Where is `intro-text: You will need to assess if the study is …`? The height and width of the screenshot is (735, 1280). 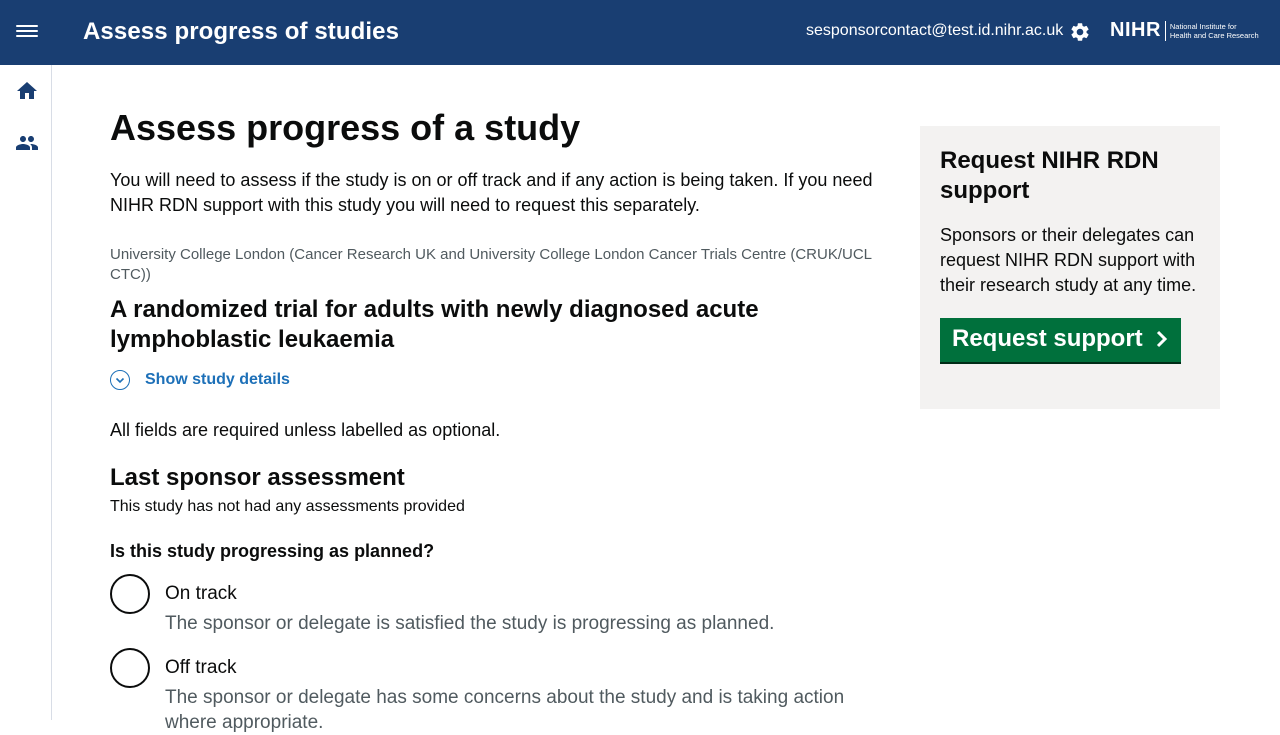 intro-text: You will need to assess if the study is … is located at coordinates (491, 192).